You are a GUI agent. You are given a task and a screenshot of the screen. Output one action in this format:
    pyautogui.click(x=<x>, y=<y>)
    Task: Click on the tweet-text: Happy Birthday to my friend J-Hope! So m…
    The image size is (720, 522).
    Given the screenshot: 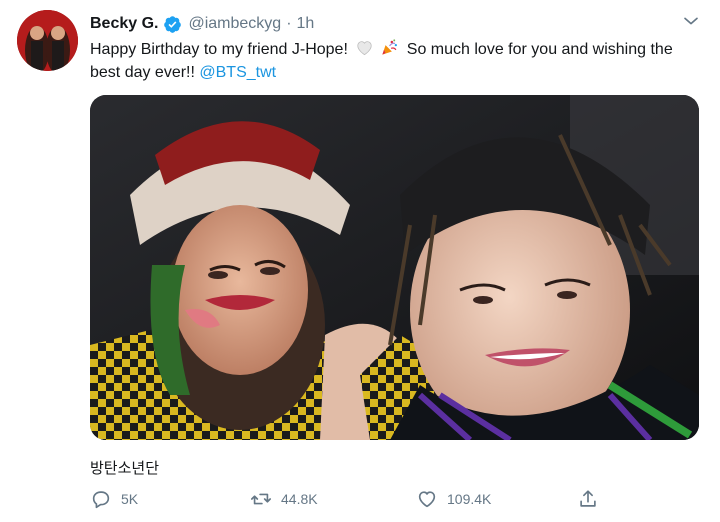 What is the action you would take?
    pyautogui.click(x=390, y=61)
    